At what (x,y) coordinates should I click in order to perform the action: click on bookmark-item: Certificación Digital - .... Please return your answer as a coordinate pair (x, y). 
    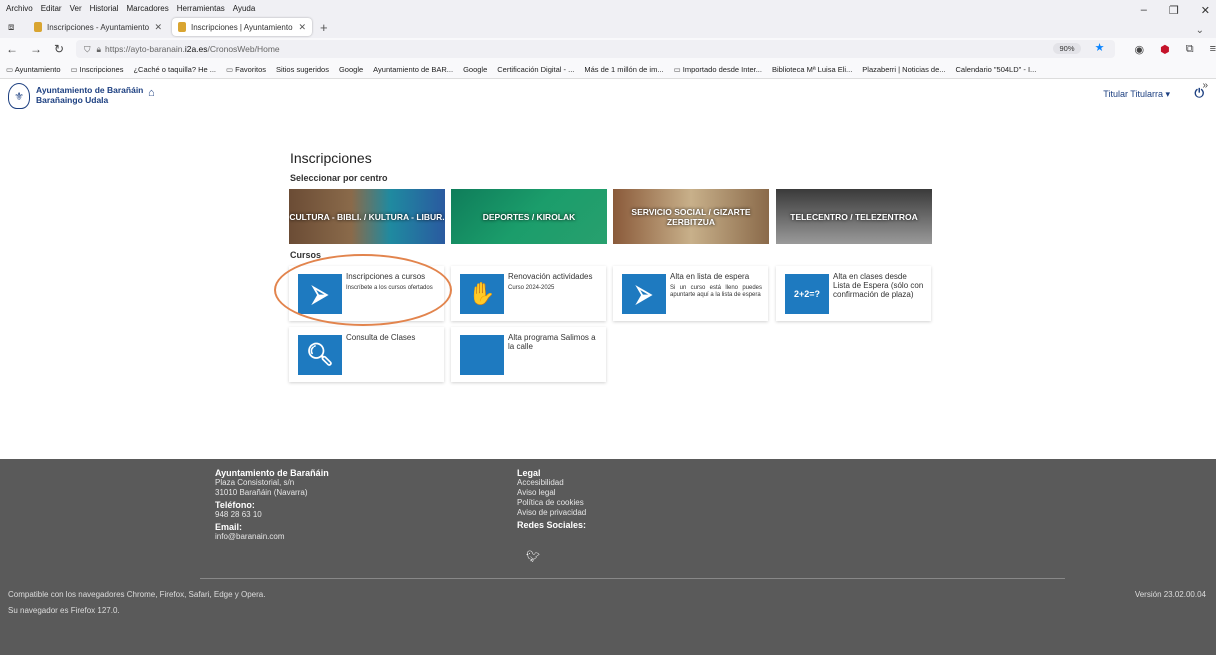
    Looking at the image, I should click on (535, 69).